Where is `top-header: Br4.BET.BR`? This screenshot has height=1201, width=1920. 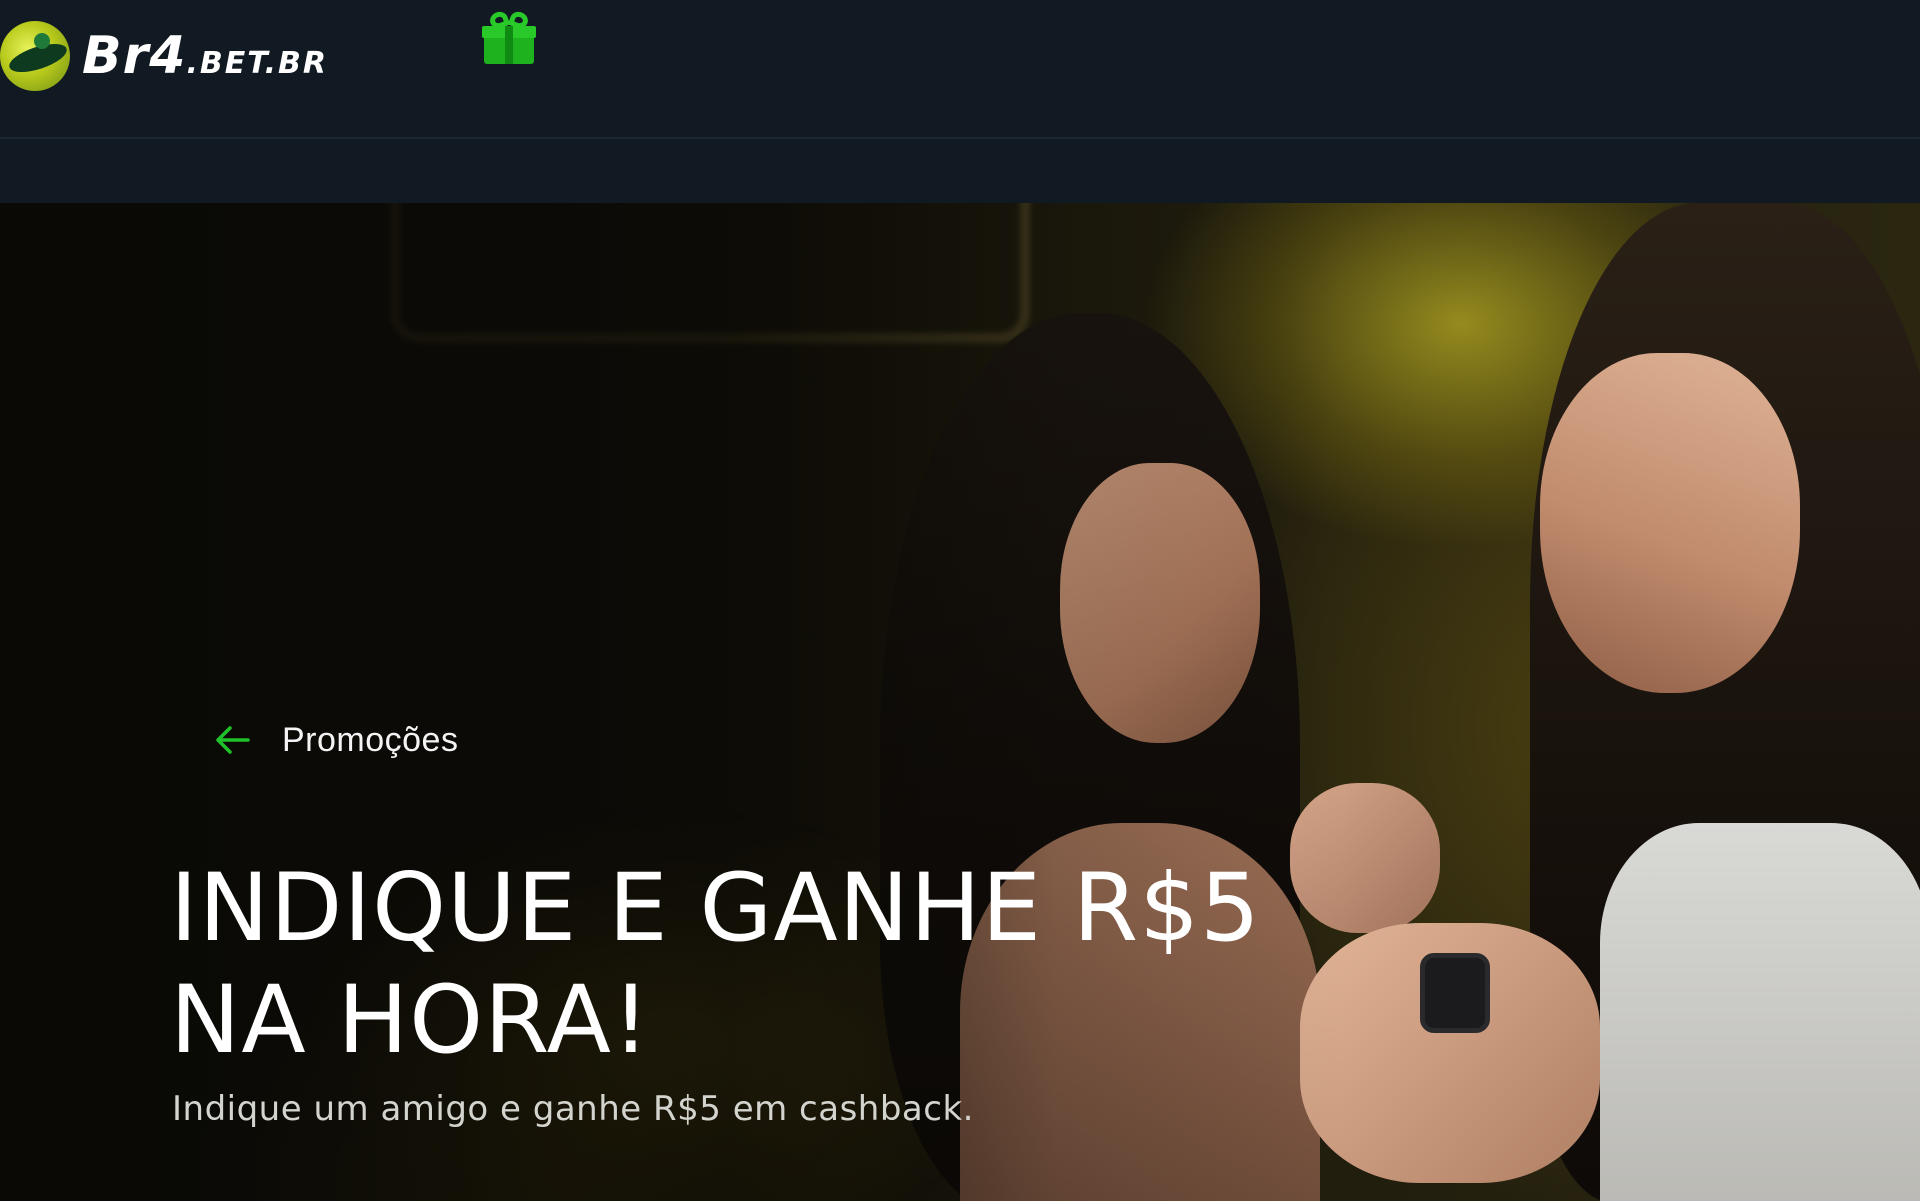
top-header: Br4.BET.BR is located at coordinates (960, 69).